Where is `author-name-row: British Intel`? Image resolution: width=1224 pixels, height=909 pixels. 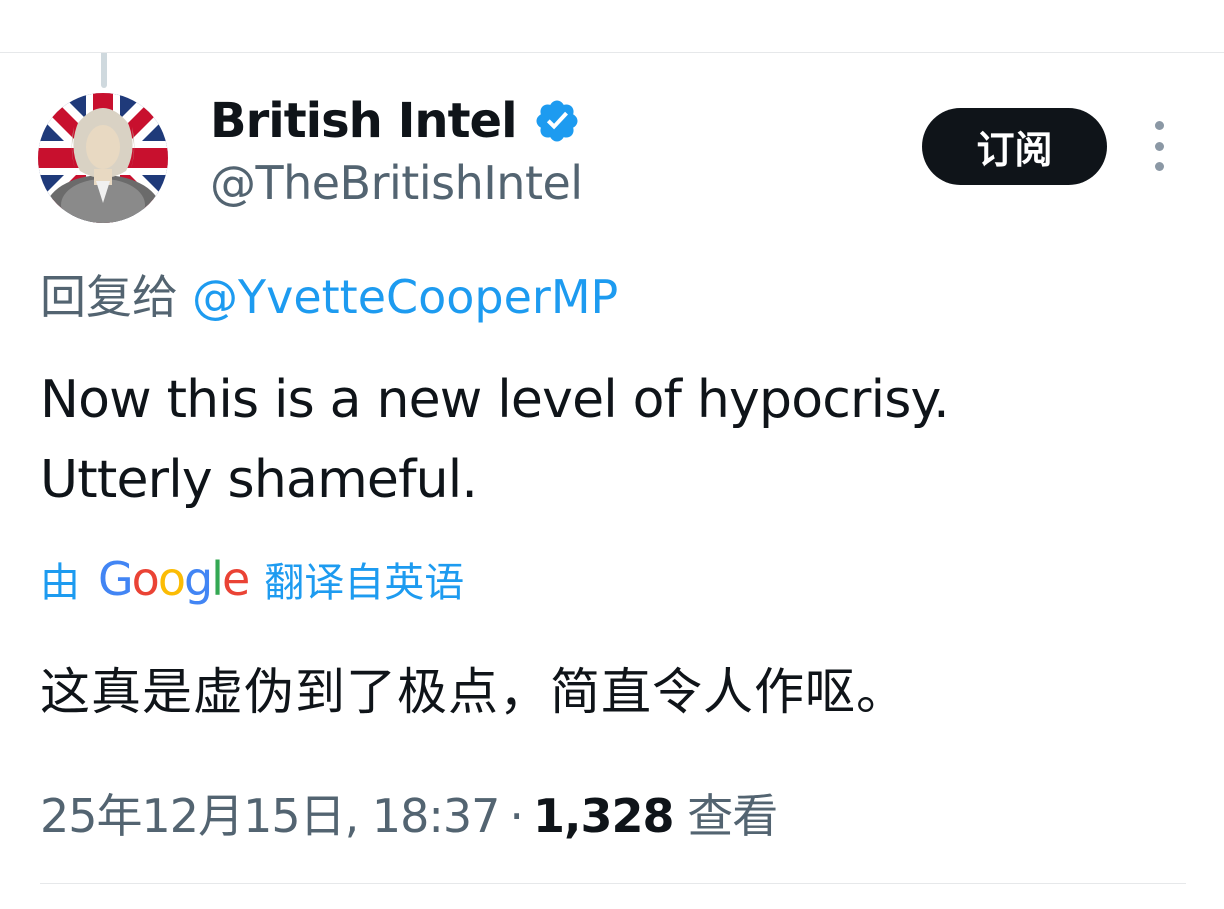
author-name-row: British Intel is located at coordinates (395, 121).